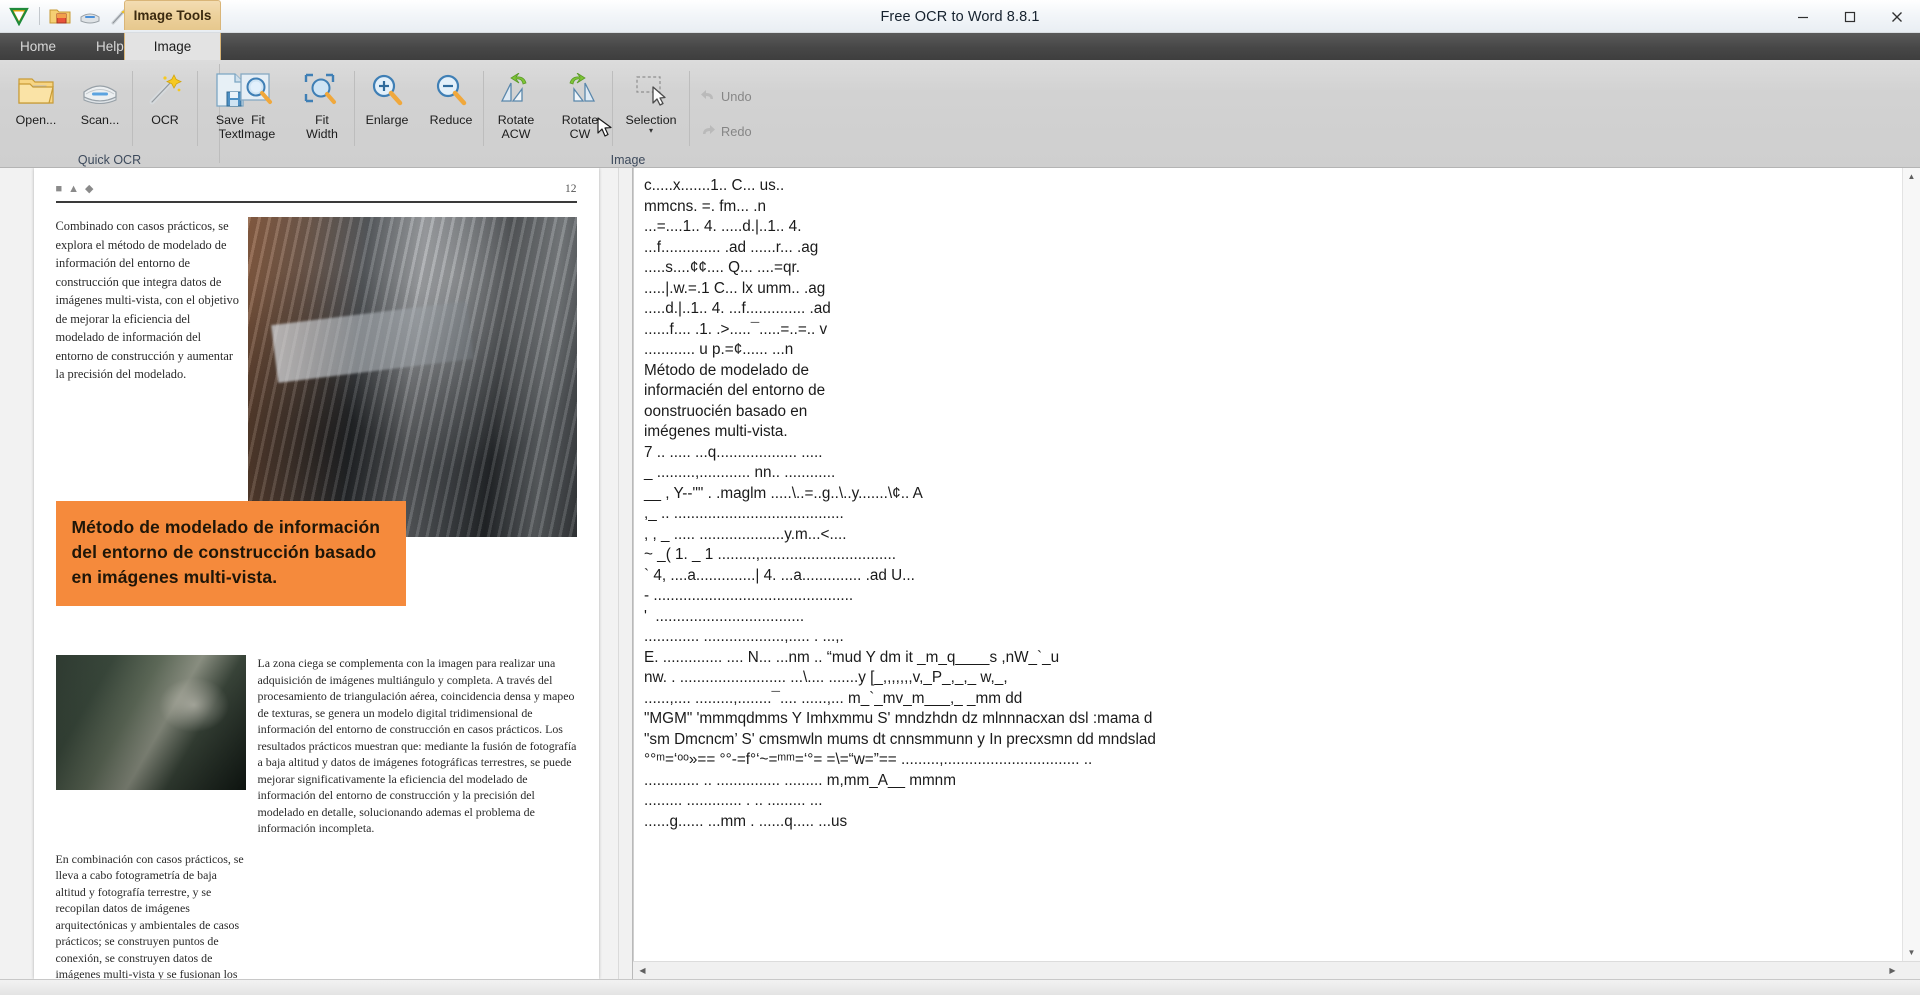  I want to click on selection-button: Selection ▾, so click(651, 103).